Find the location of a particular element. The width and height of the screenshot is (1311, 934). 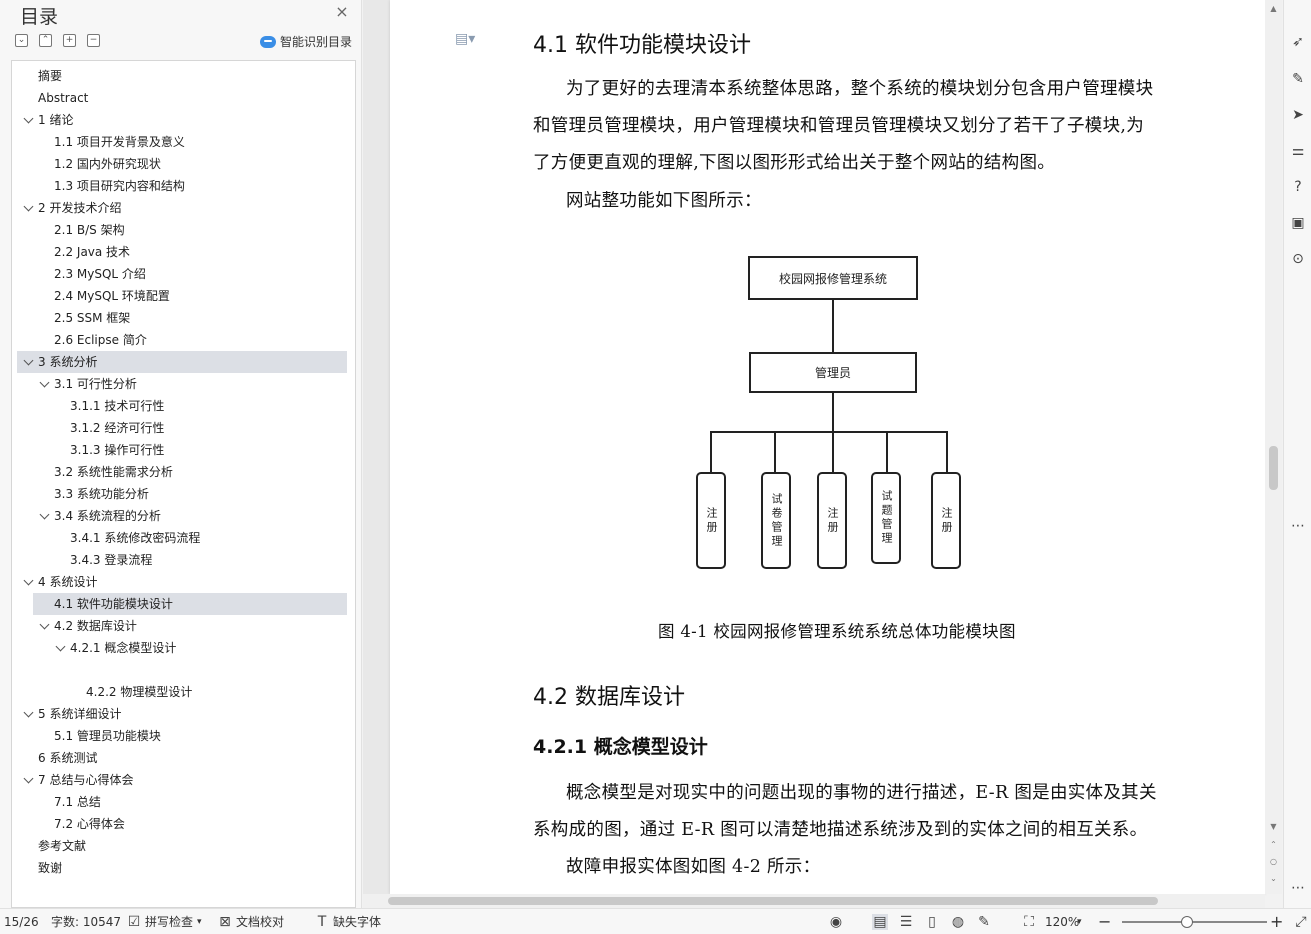

diagram-admin-box: 管理员 is located at coordinates (833, 372).